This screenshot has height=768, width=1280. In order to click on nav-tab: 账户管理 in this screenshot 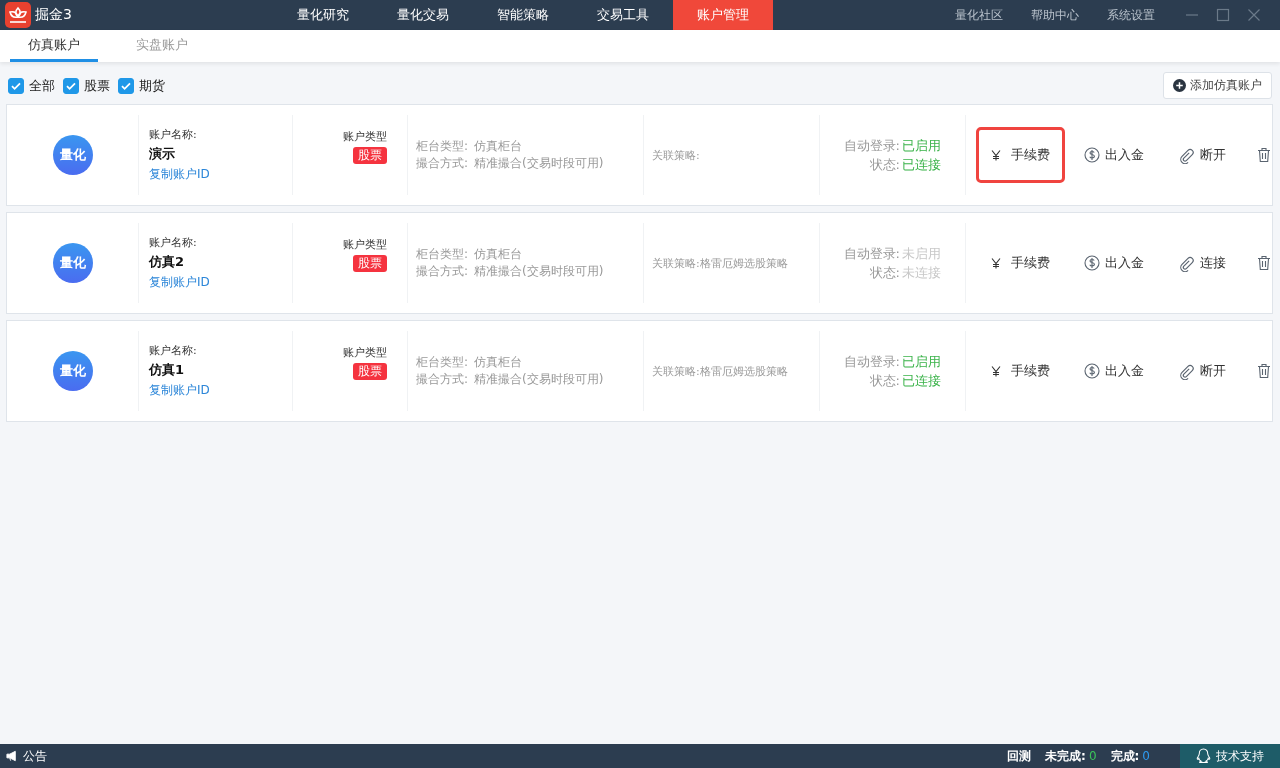, I will do `click(723, 15)`.